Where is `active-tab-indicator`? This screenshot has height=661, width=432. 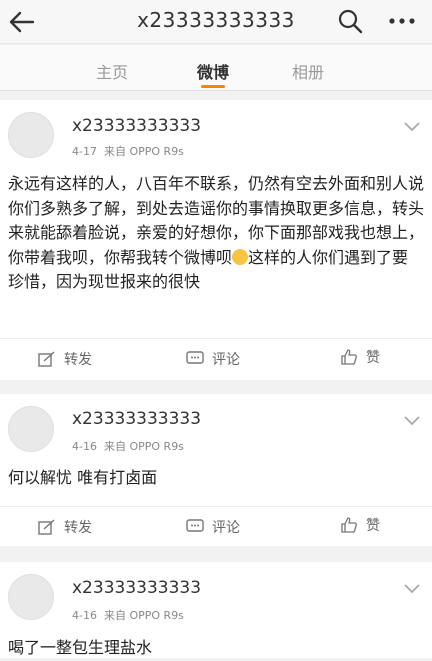
active-tab-indicator is located at coordinates (213, 86).